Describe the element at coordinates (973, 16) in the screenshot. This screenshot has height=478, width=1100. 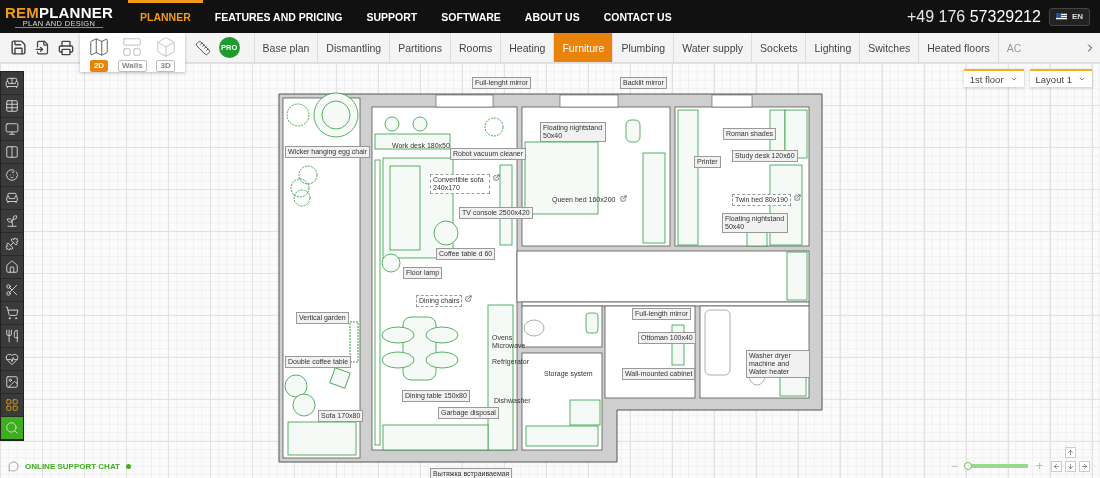
I see `phone-number: +49 176 57329212` at that location.